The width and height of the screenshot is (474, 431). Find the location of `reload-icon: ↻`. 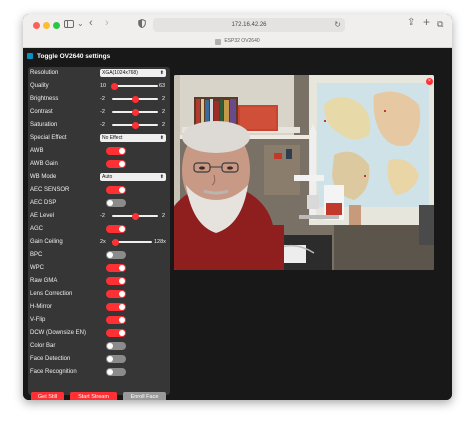

reload-icon: ↻ is located at coordinates (337, 25).